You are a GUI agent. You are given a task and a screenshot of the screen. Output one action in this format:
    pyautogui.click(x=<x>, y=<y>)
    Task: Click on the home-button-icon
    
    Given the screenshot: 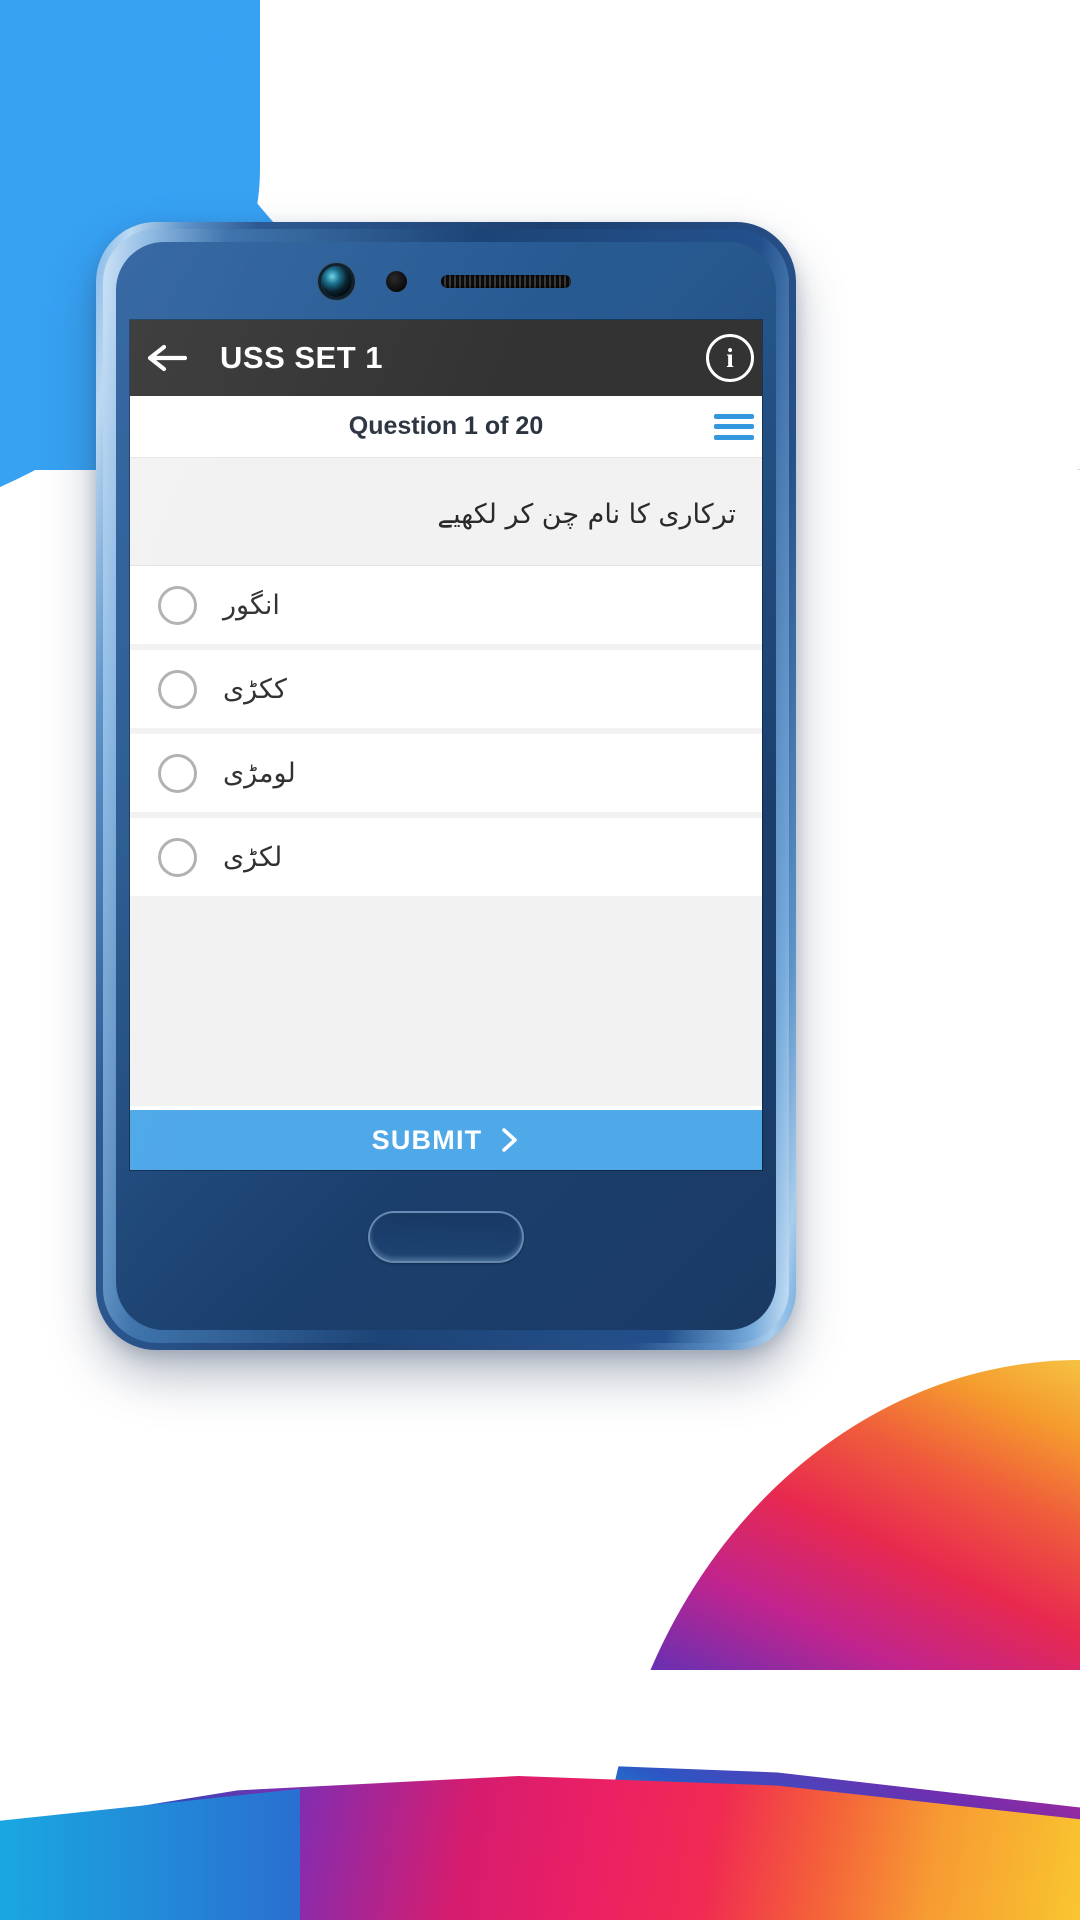 What is the action you would take?
    pyautogui.click(x=446, y=1237)
    